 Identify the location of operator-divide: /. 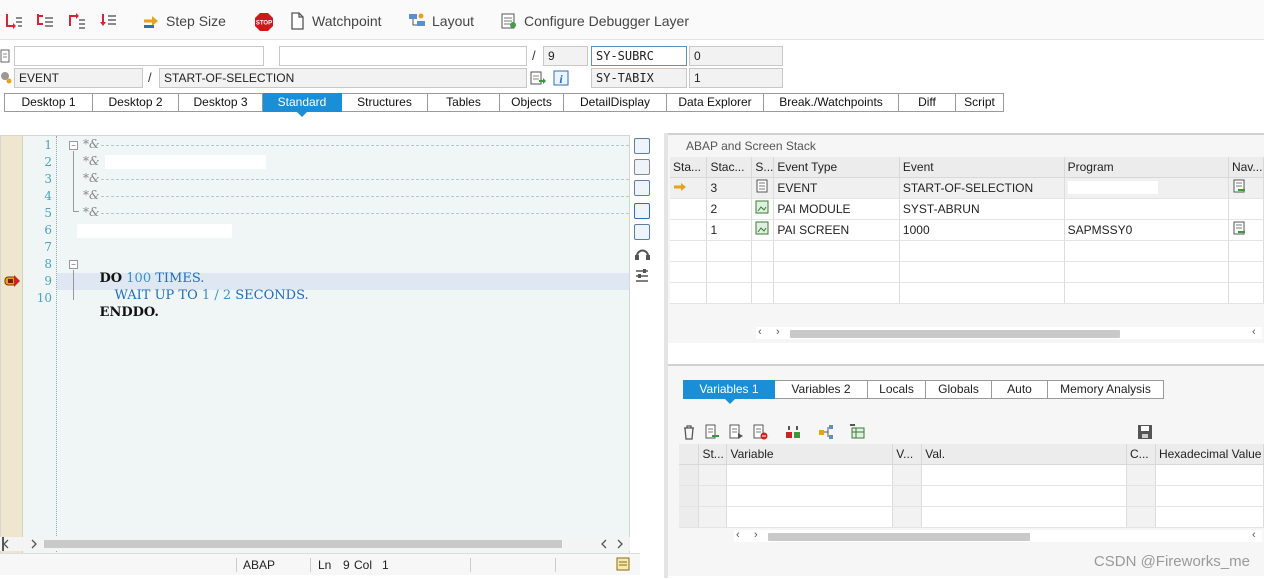
(216, 295).